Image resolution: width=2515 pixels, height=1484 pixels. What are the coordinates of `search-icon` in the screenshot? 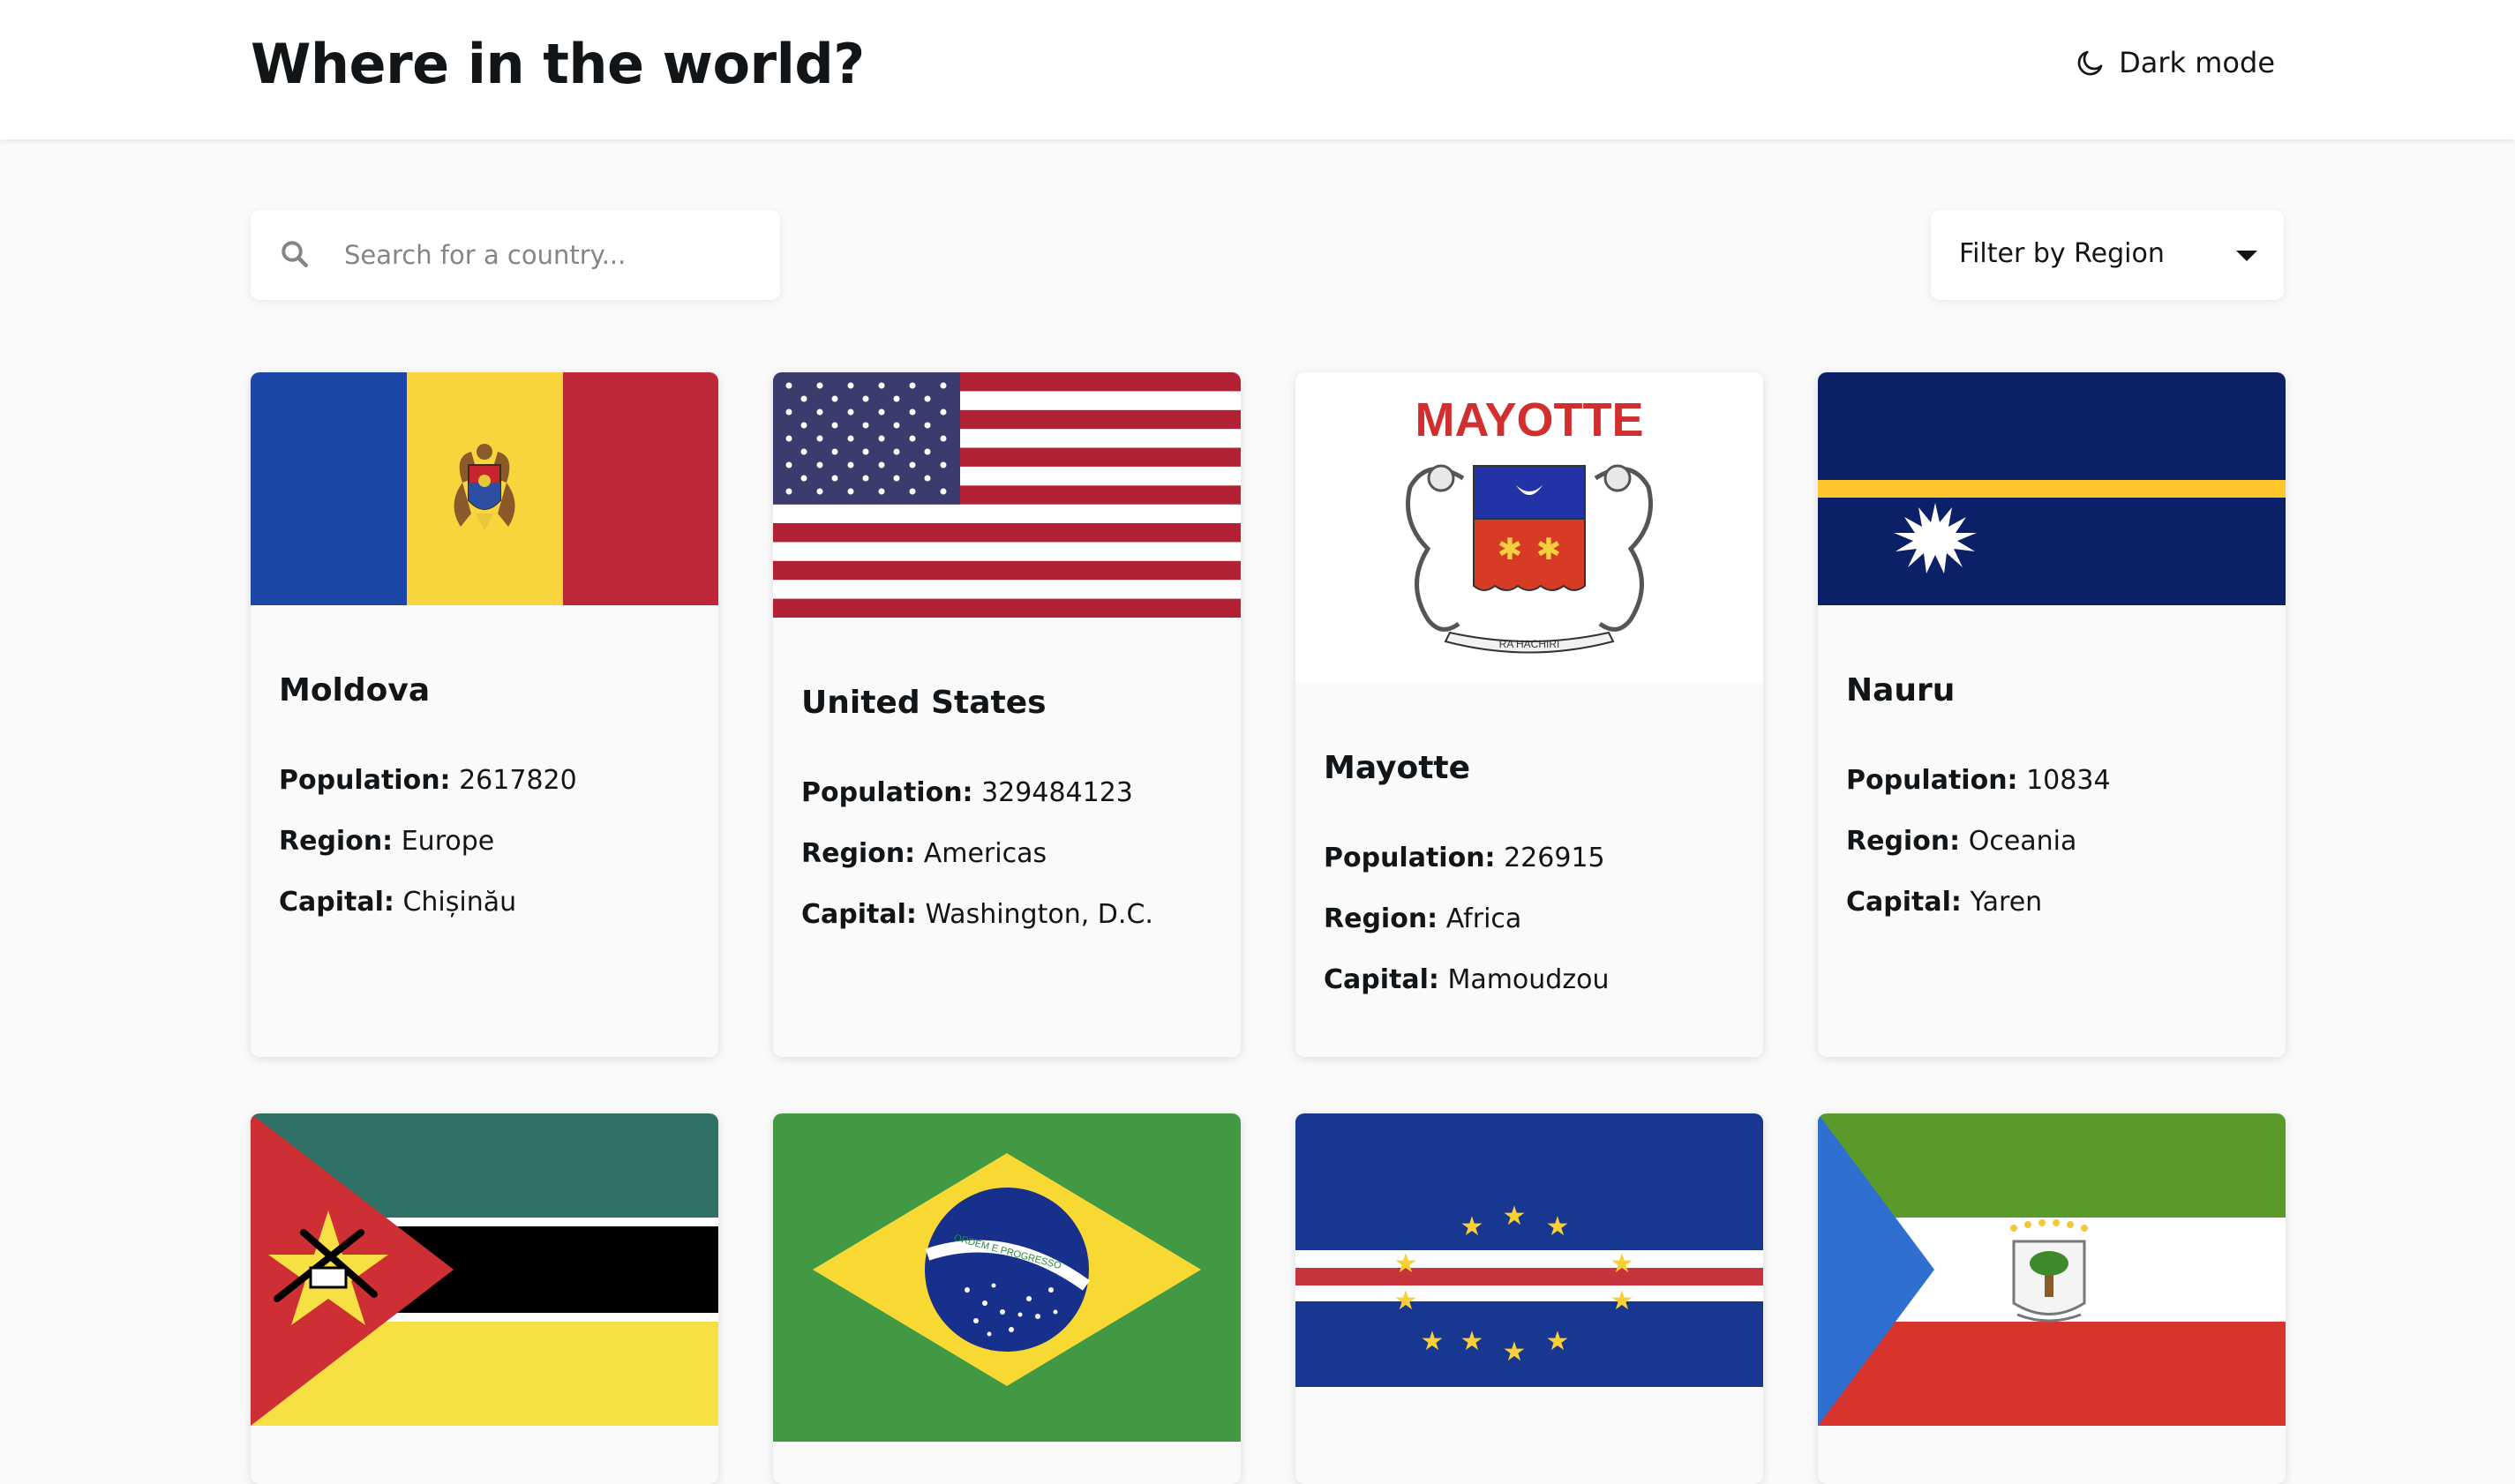 It's located at (295, 254).